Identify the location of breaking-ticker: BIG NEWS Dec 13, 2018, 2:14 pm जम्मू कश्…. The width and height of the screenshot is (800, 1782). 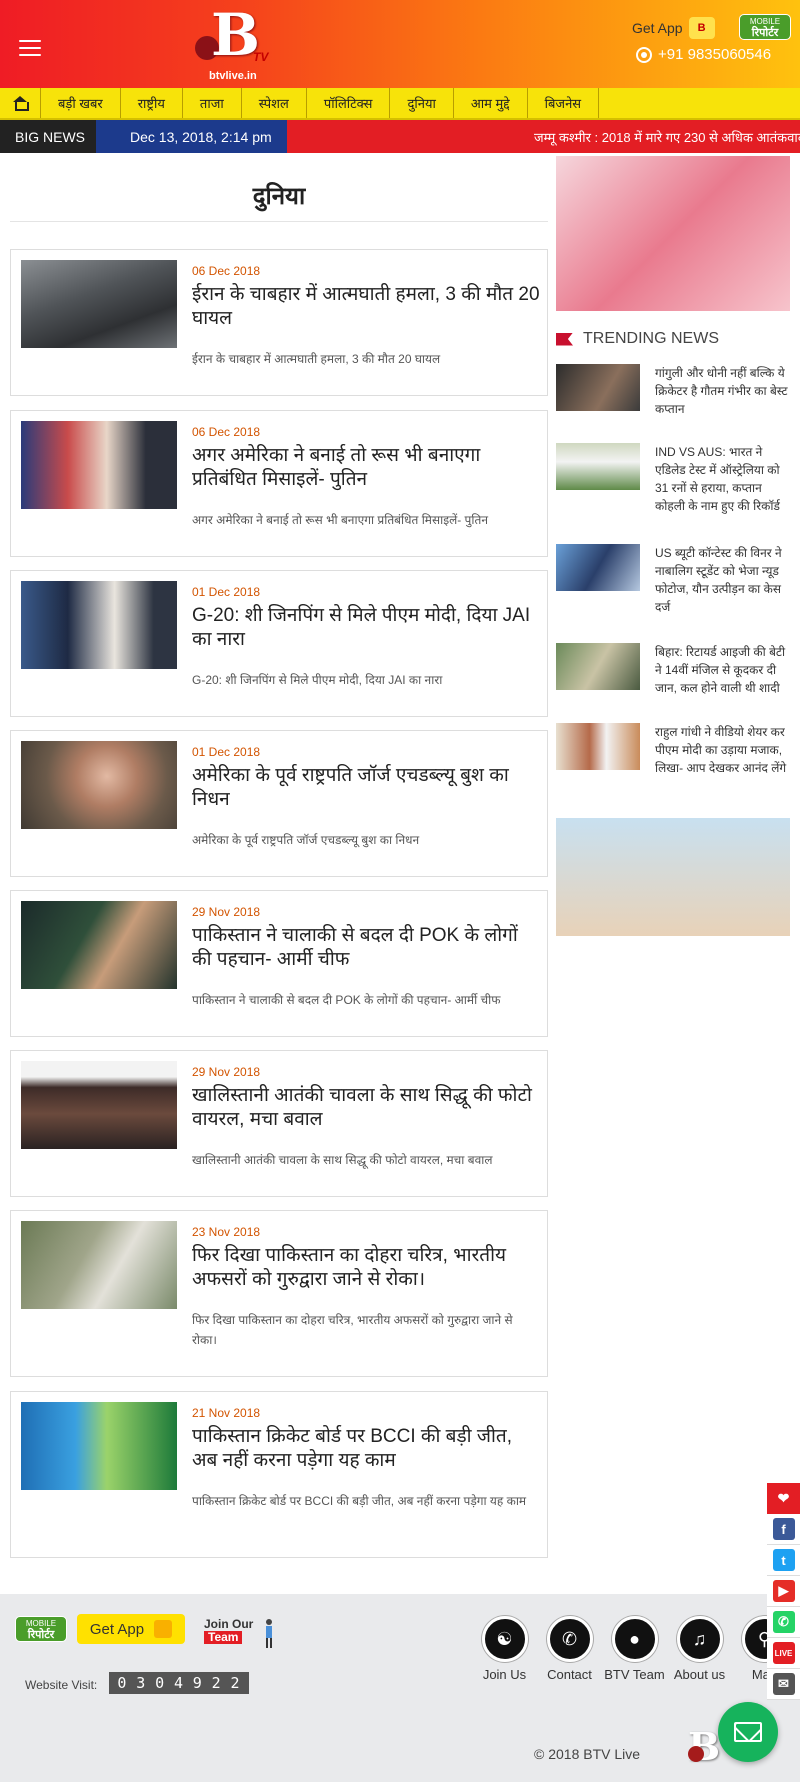
(400, 136).